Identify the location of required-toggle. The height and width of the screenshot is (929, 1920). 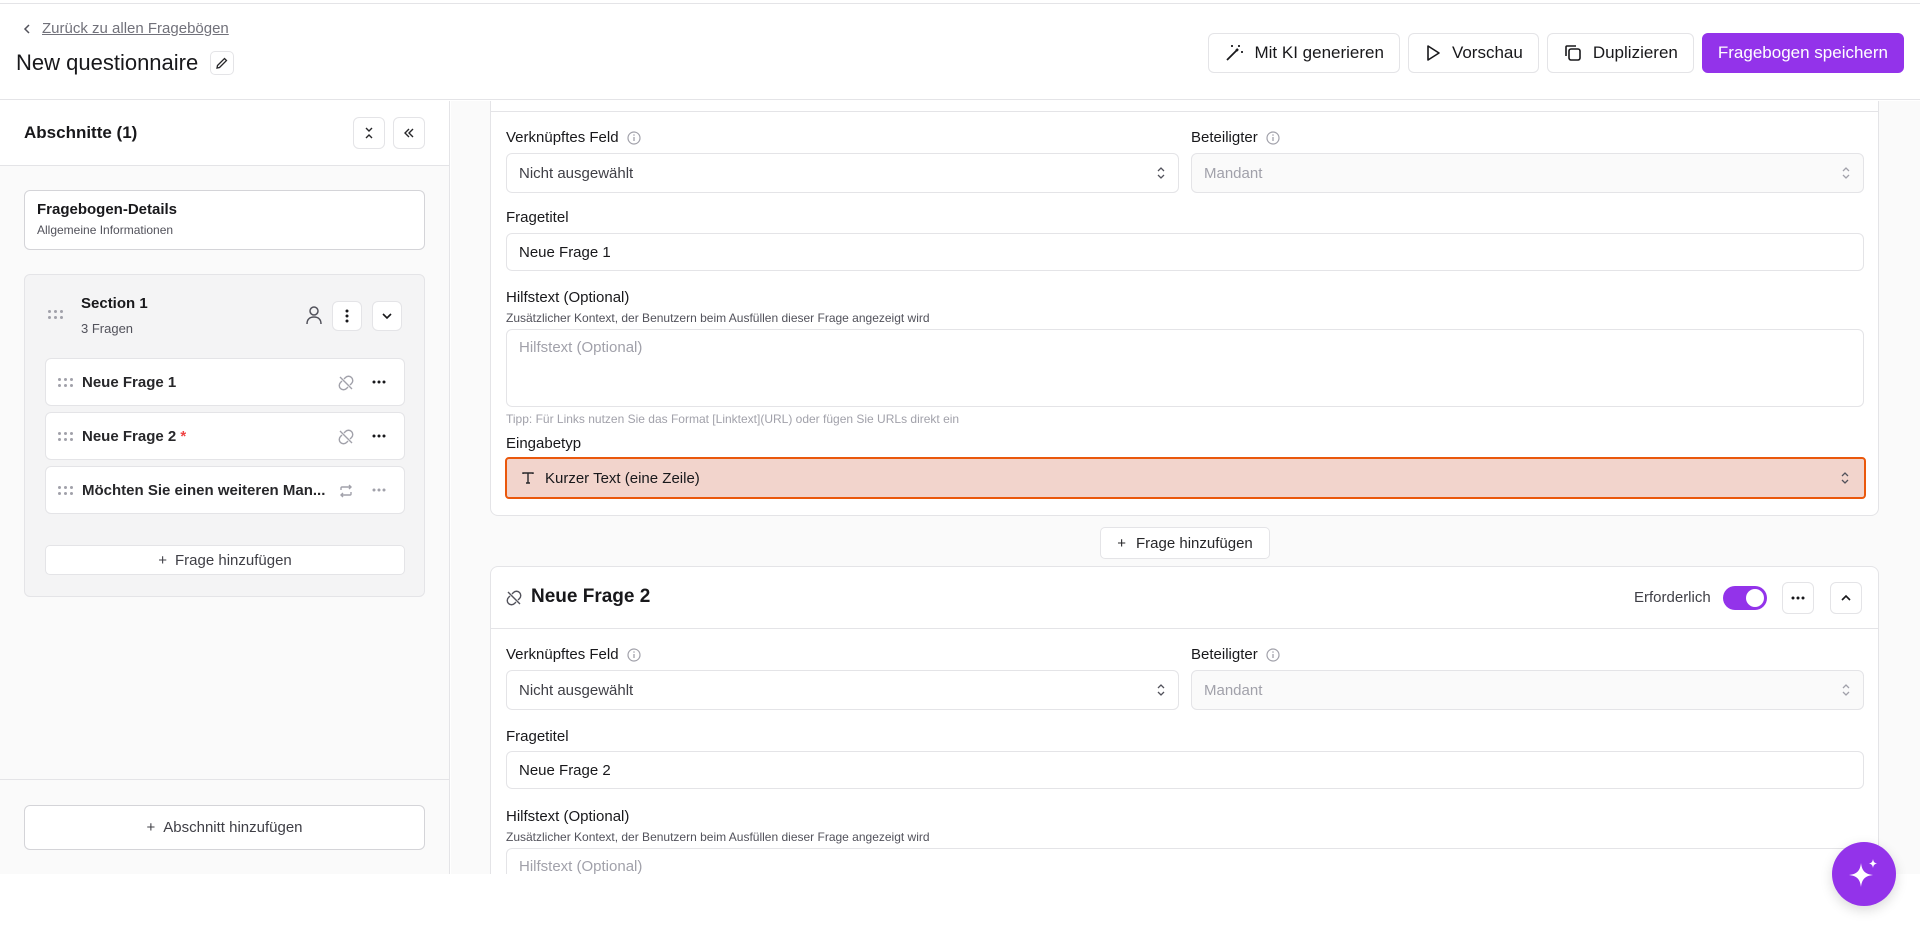
(1745, 598).